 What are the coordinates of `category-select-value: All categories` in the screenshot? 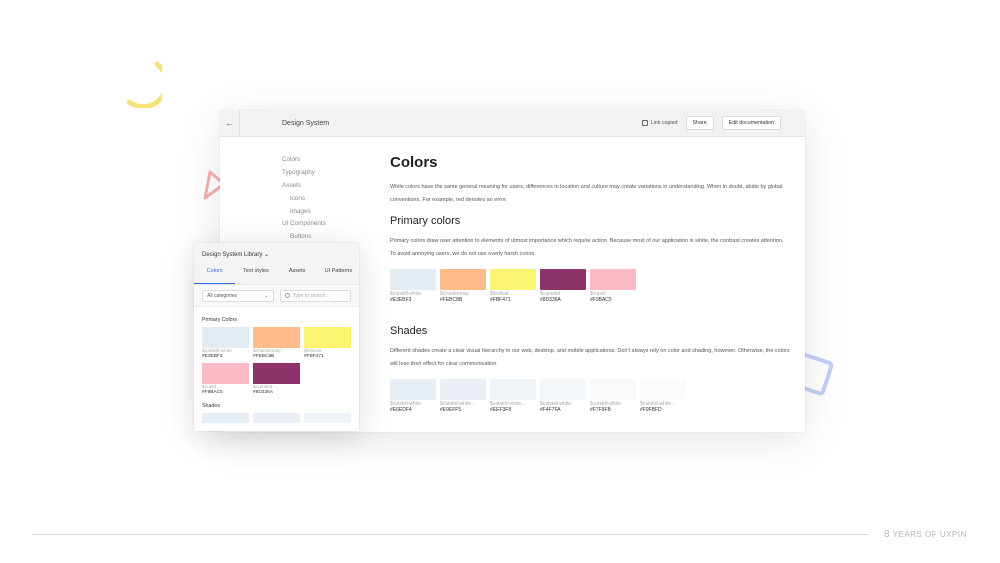 It's located at (222, 295).